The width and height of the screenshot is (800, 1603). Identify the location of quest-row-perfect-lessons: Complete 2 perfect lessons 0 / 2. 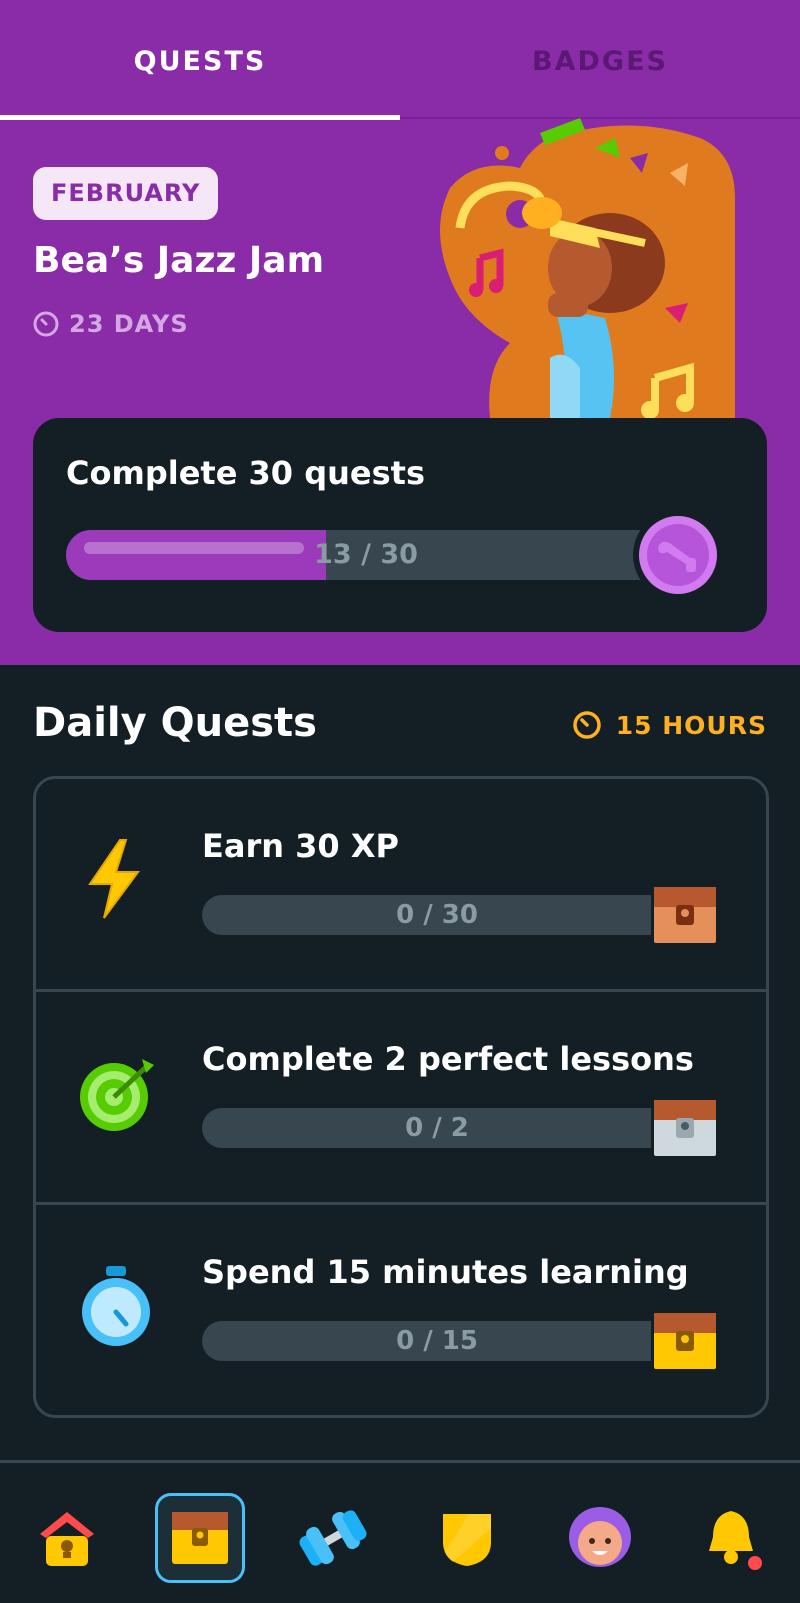
(401, 1097).